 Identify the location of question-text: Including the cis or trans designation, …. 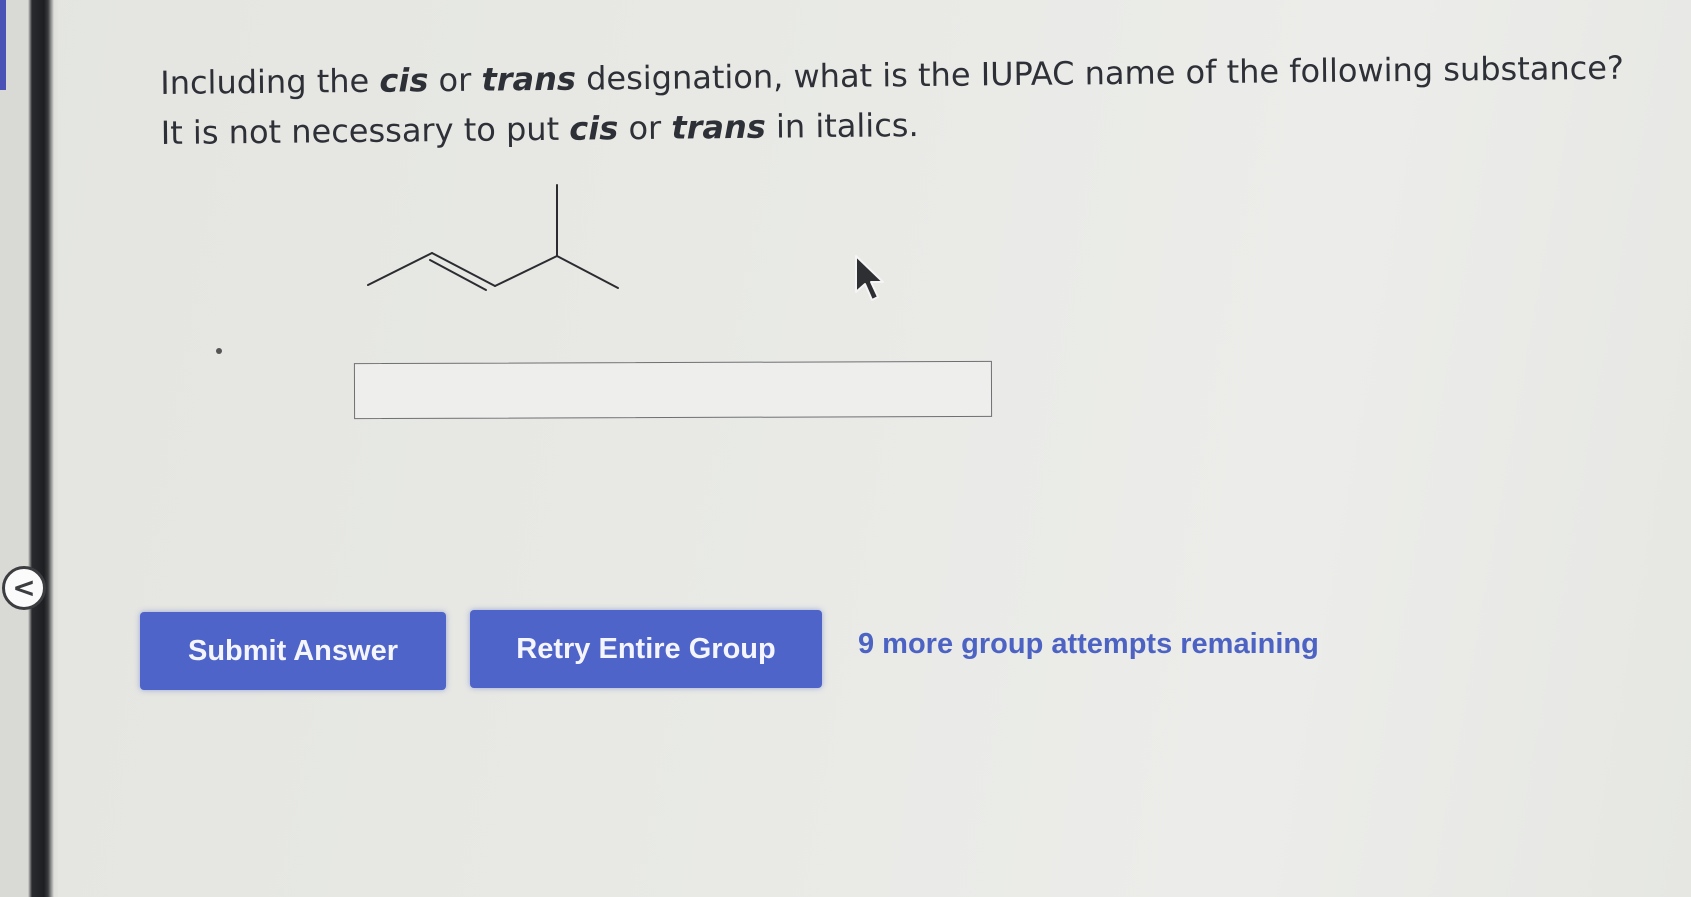
(925, 100).